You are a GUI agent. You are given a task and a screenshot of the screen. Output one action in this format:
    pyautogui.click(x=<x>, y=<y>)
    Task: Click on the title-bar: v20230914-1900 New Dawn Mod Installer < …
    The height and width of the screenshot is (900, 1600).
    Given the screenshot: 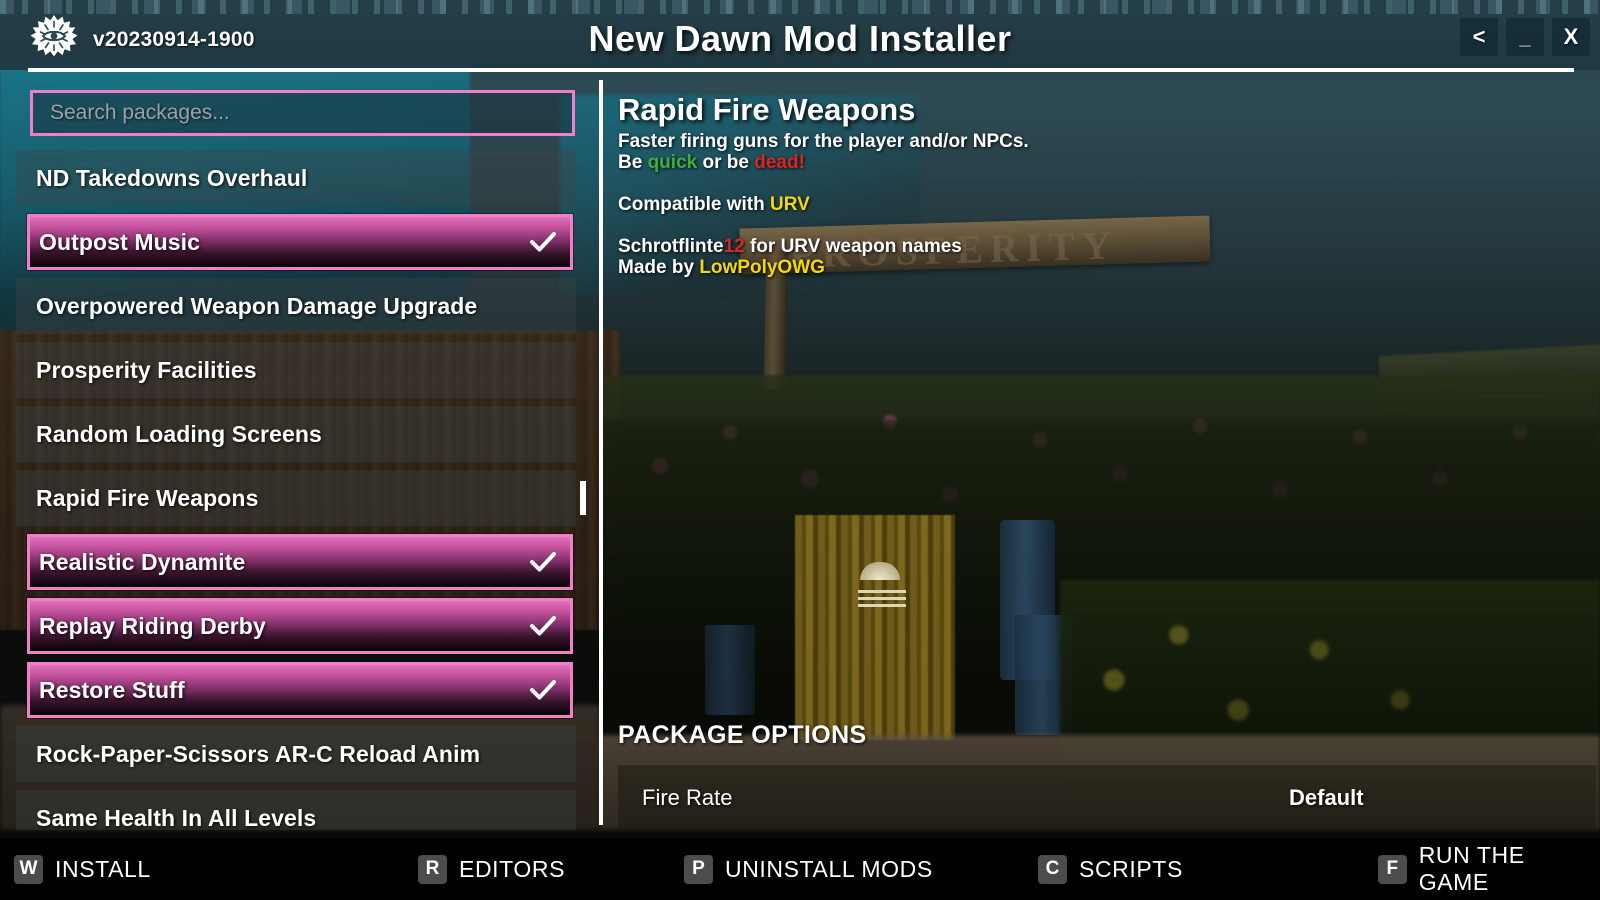 What is the action you would take?
    pyautogui.click(x=800, y=36)
    